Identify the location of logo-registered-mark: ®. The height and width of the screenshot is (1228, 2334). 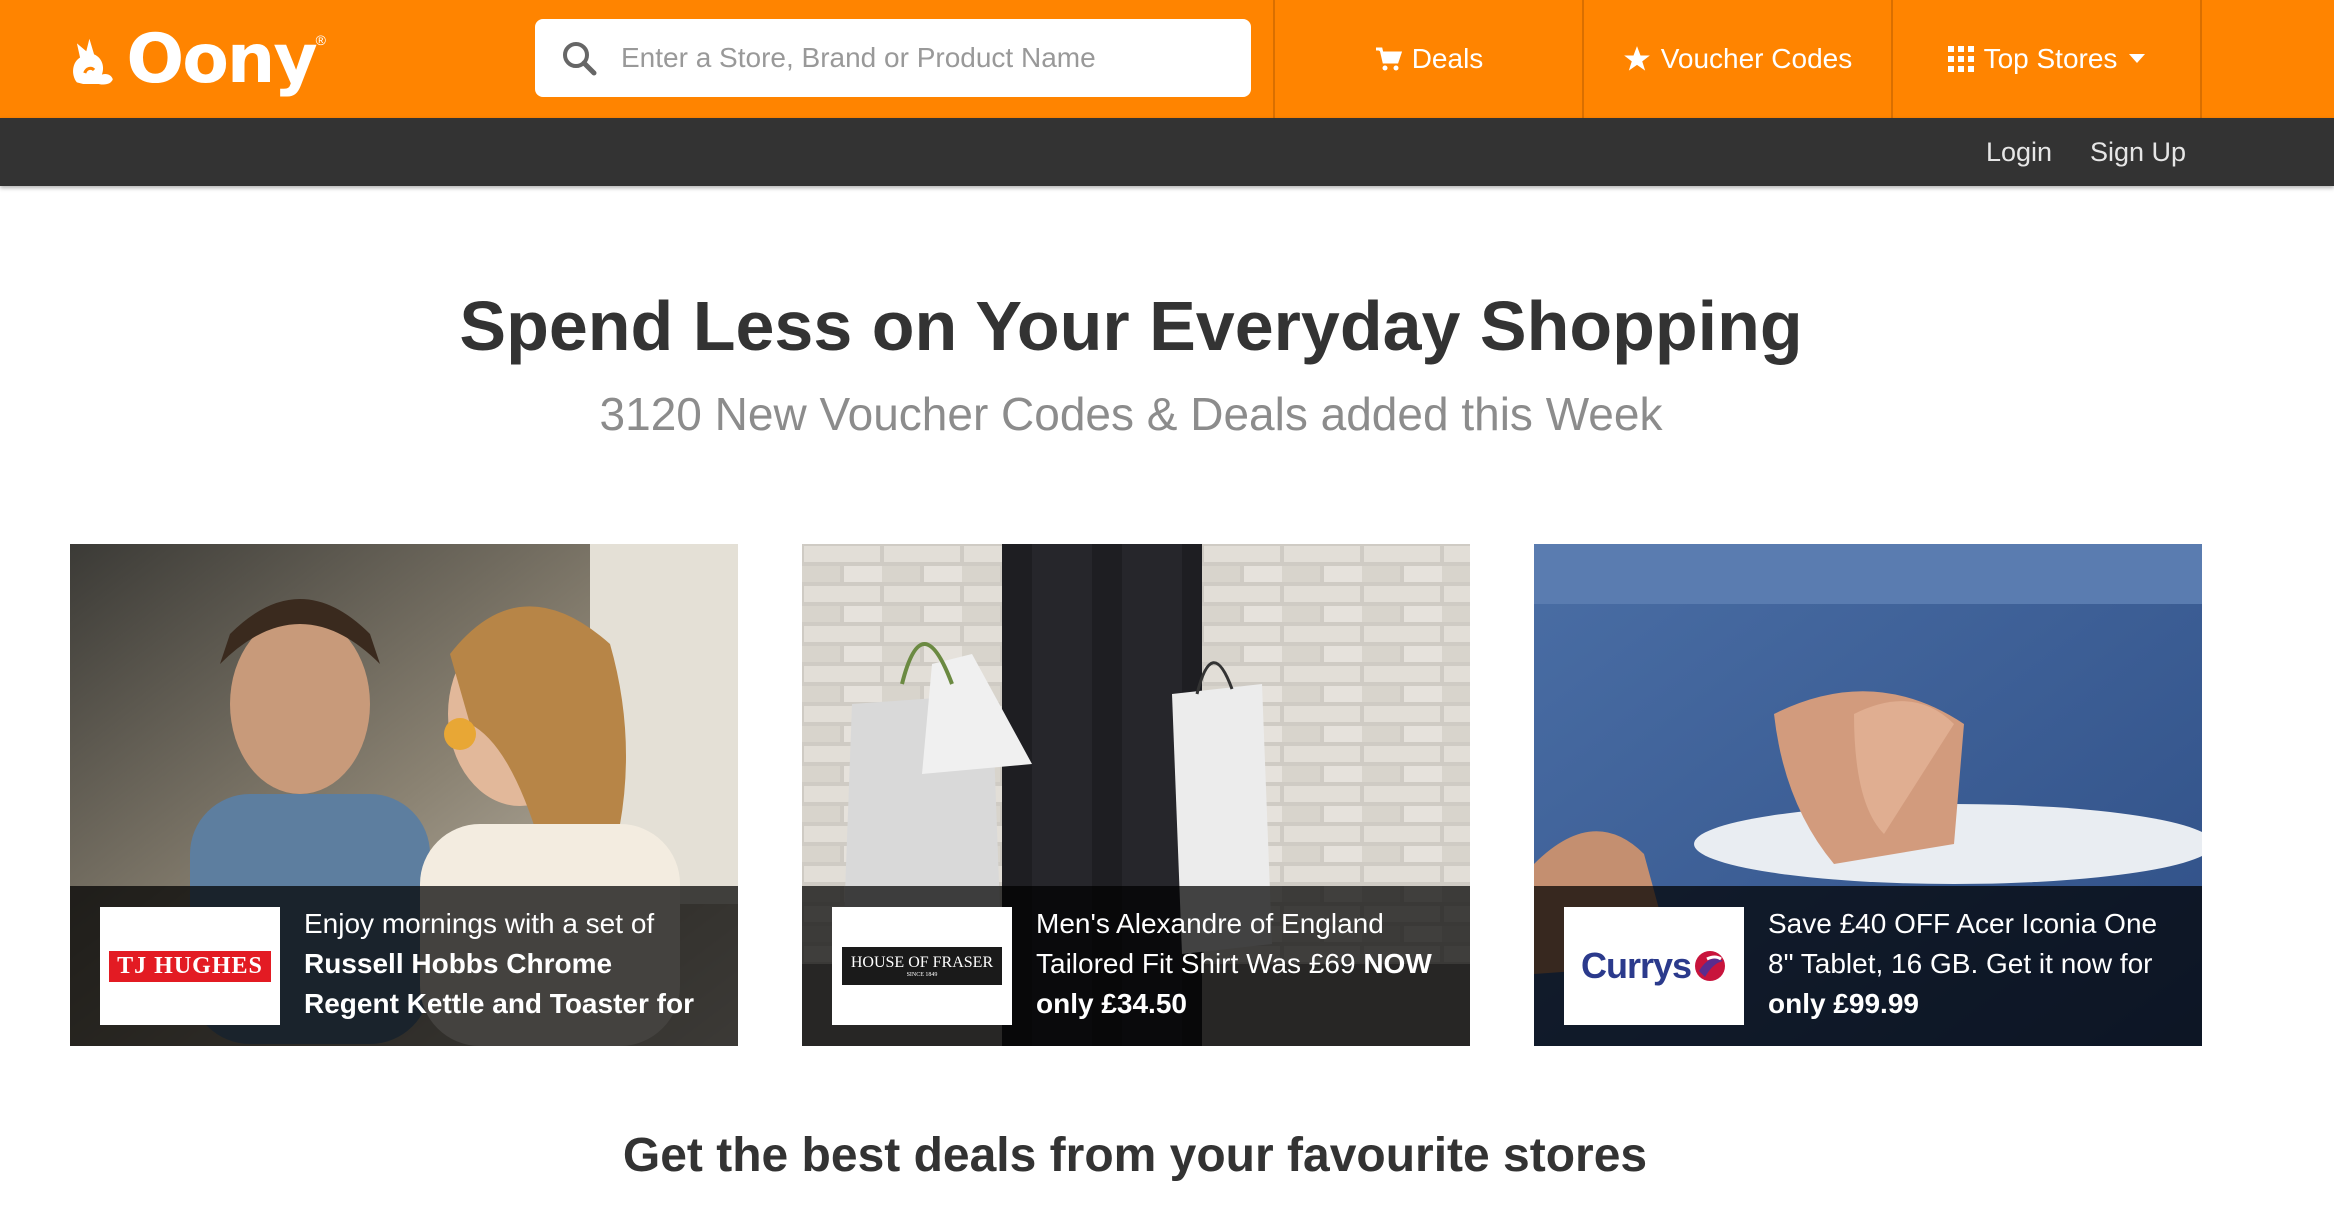
(320, 40).